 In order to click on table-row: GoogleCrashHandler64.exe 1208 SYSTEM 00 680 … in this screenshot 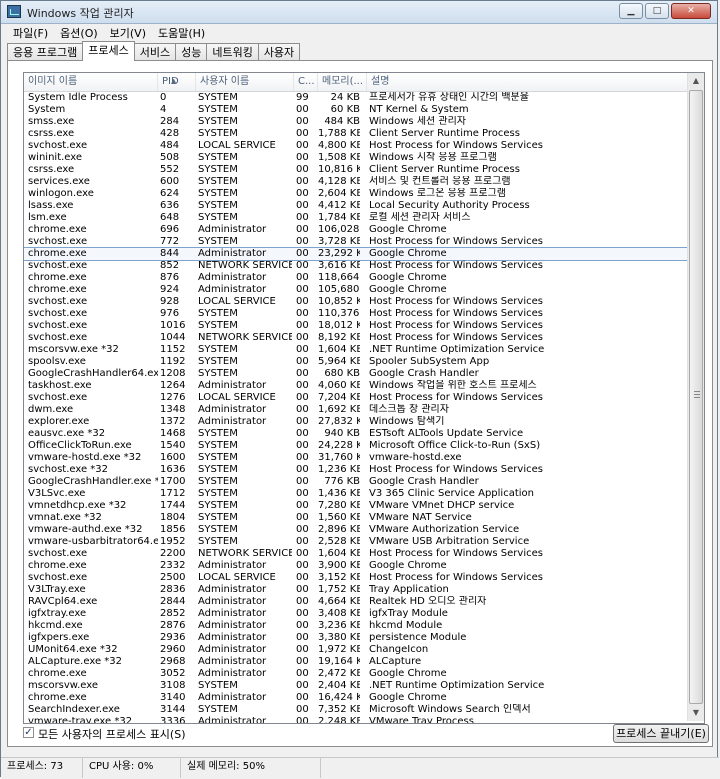, I will do `click(356, 374)`.